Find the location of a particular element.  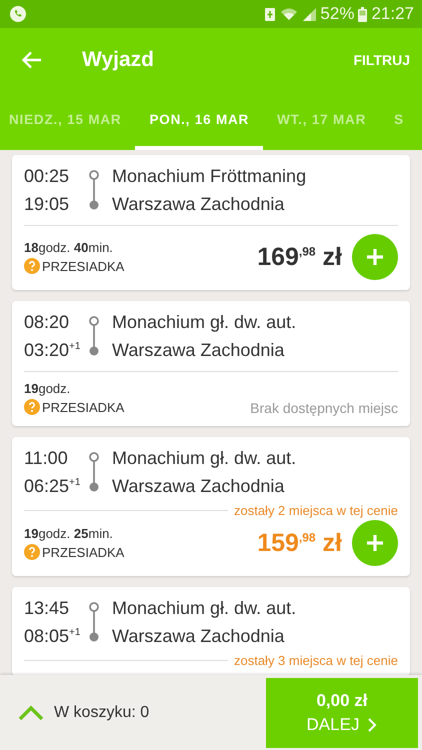

departure-time: 11:00 is located at coordinates (46, 458).